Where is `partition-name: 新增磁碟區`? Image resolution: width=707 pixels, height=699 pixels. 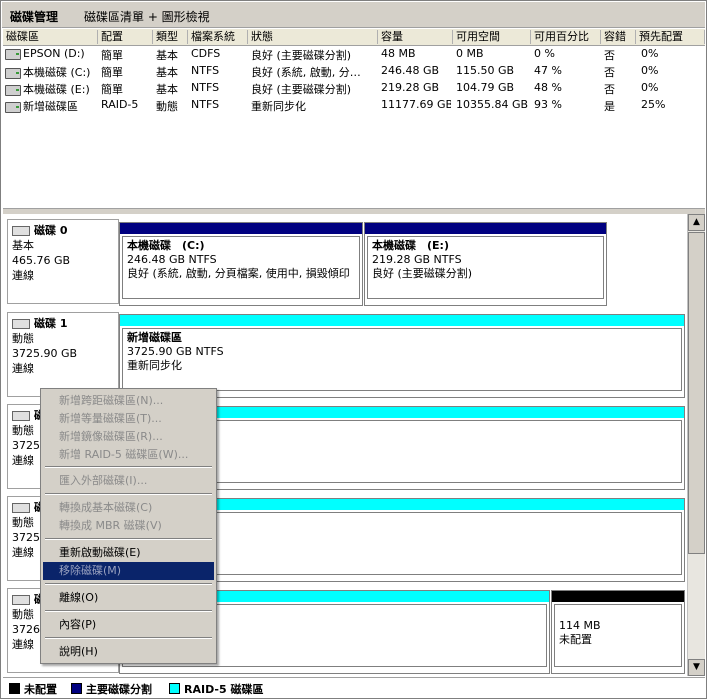
partition-name: 新增磁碟區 is located at coordinates (154, 337).